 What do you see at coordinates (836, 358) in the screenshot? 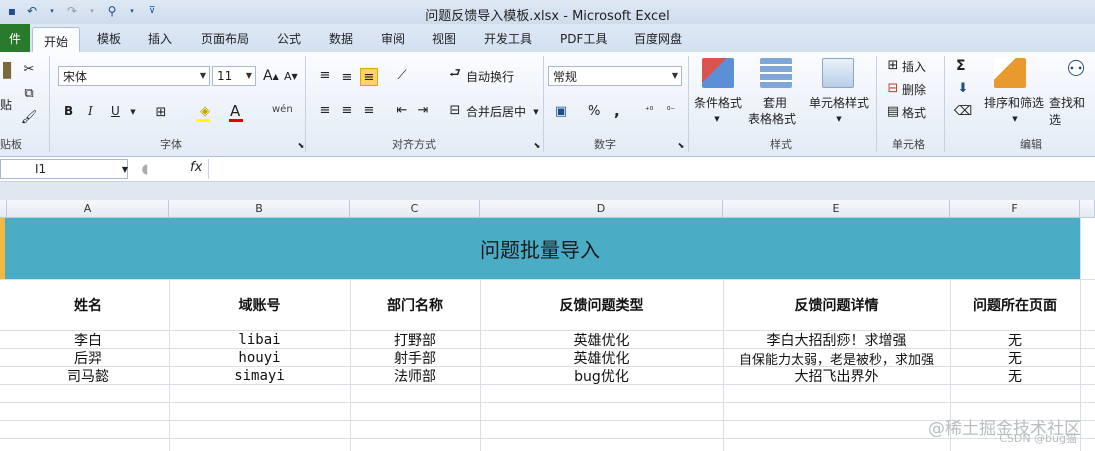
I see `table-cell: 自保能力太弱，老是被秒，求加强` at bounding box center [836, 358].